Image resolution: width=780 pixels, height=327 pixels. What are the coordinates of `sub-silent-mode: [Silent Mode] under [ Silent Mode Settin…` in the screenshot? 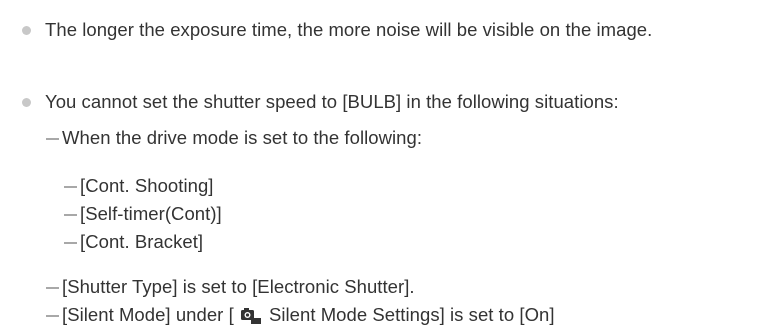 It's located at (308, 315).